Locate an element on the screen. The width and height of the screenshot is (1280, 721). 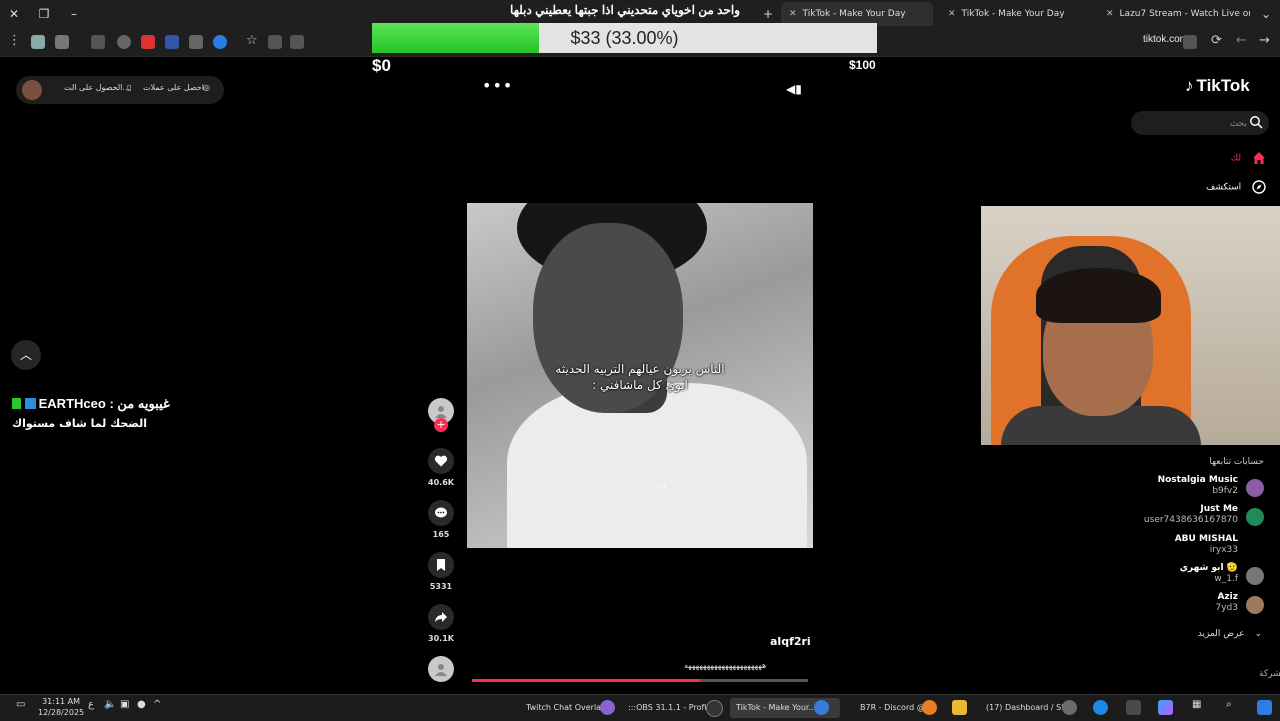
store-icon is located at coordinates (1133, 707).